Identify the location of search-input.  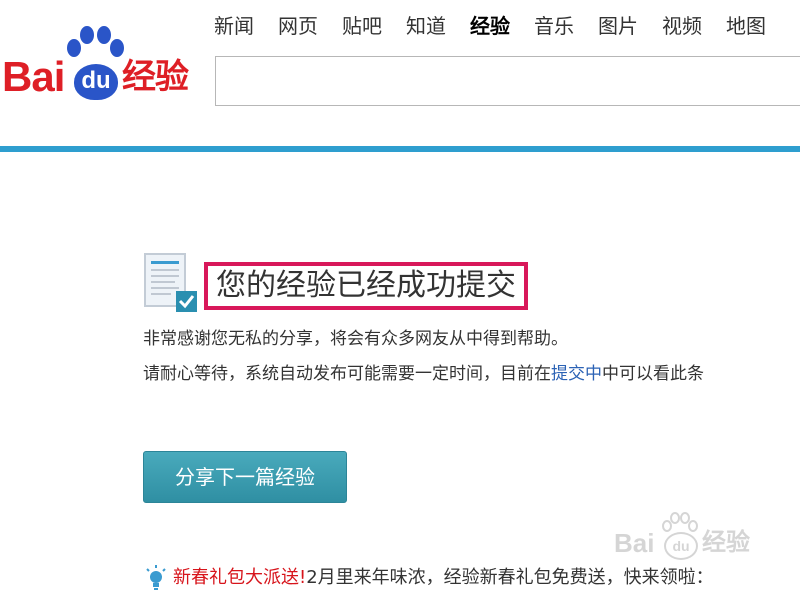
(508, 81).